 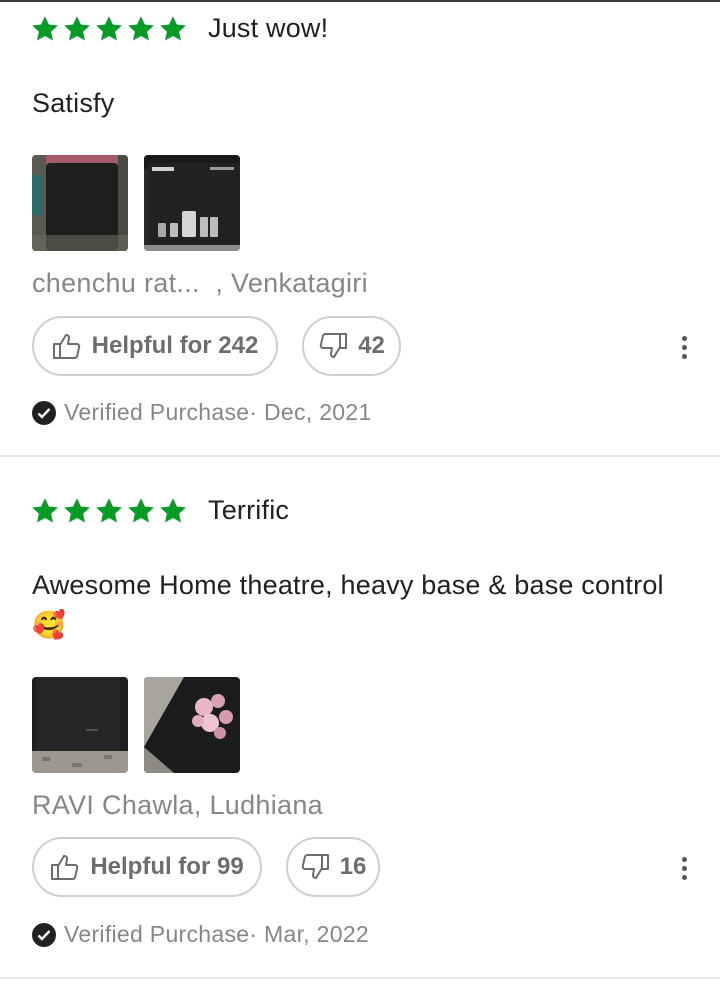 I want to click on helpful-label: Helpful for 242, so click(x=175, y=345).